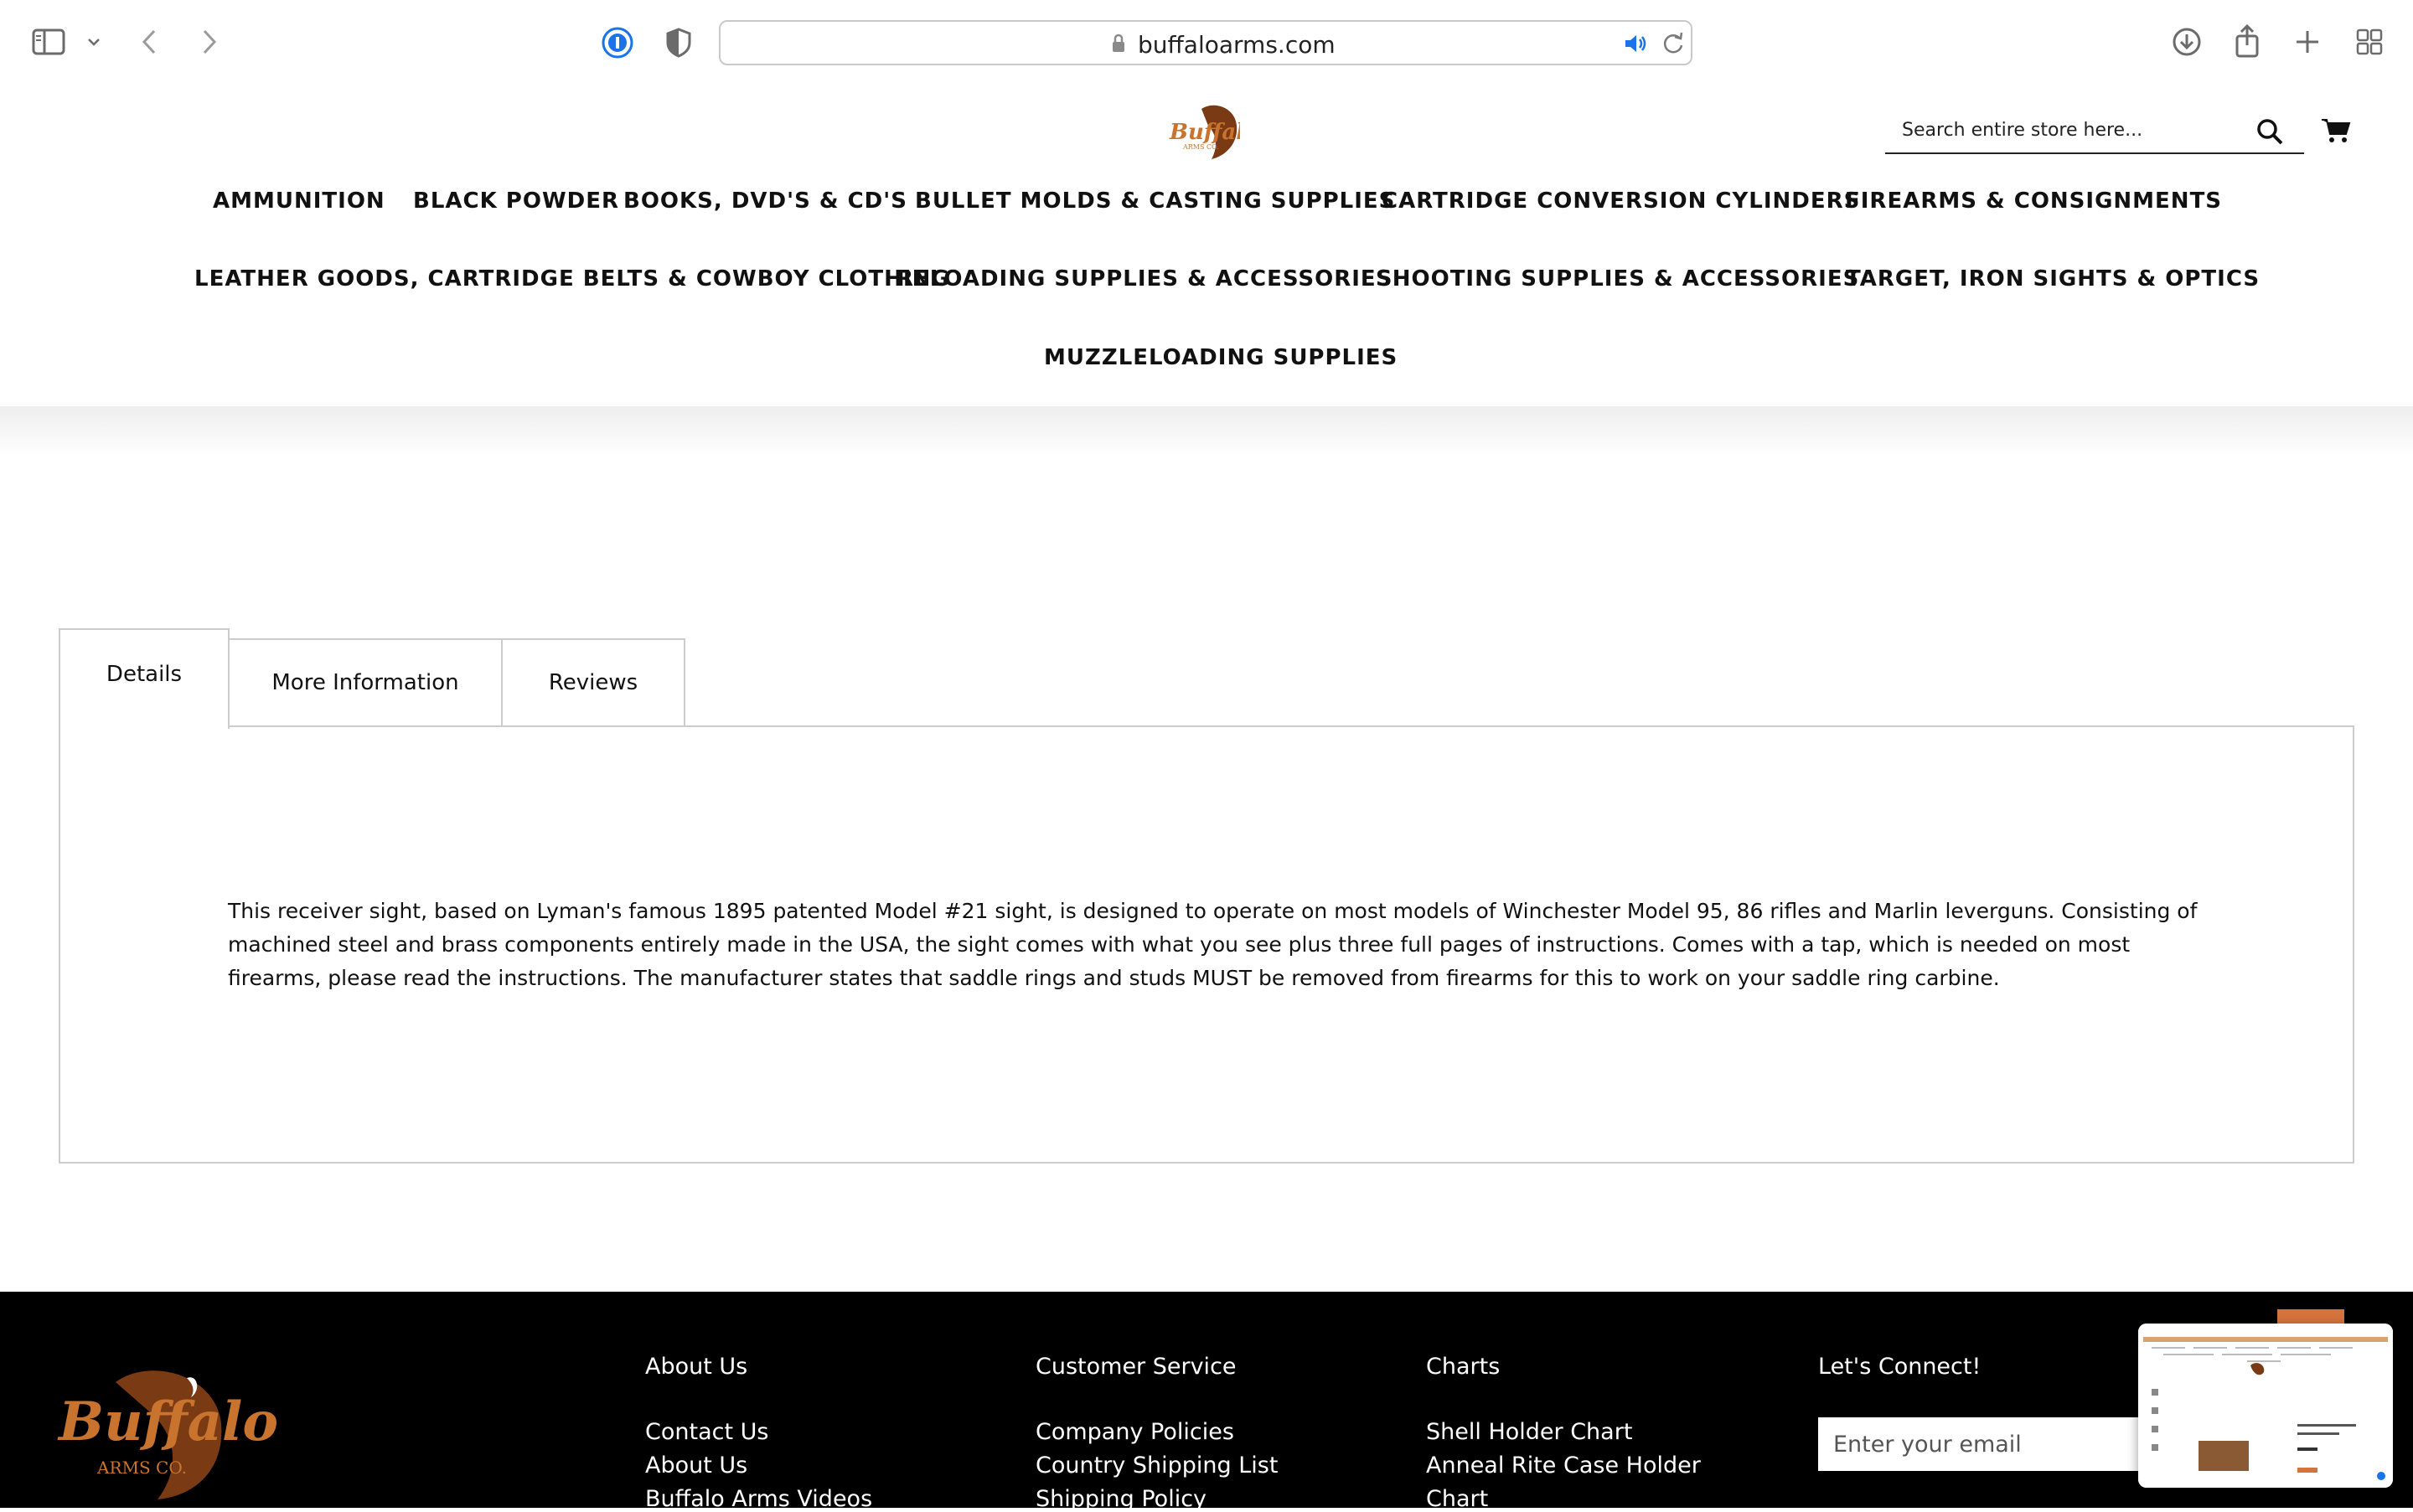  I want to click on search-box, so click(2094, 131).